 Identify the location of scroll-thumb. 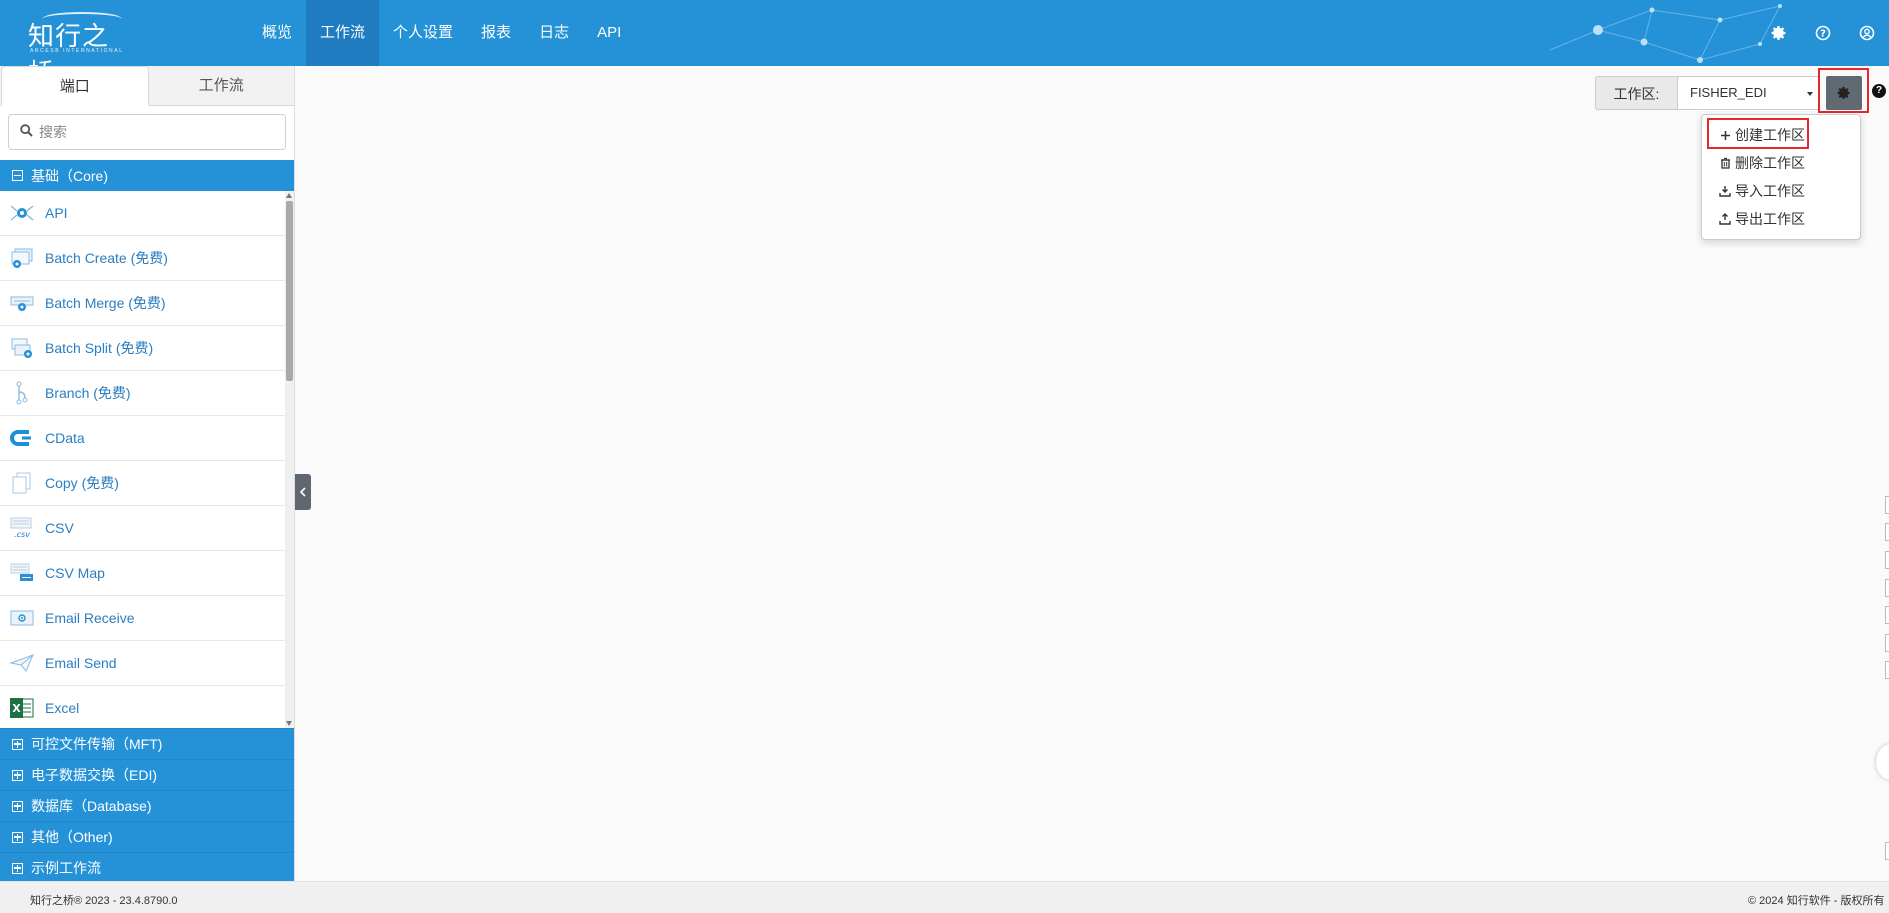
(289, 291).